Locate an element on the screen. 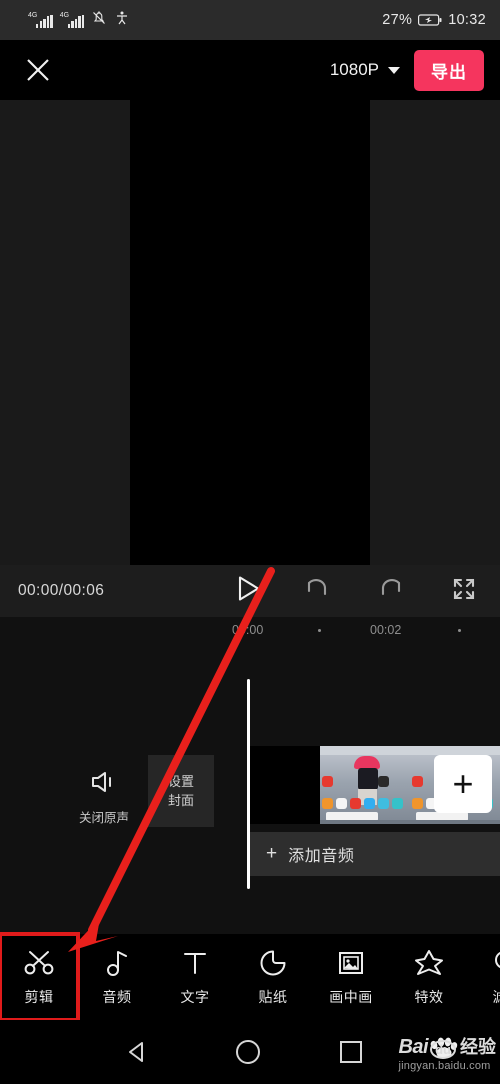 The height and width of the screenshot is (1084, 500). export-button: 导出 is located at coordinates (449, 70).